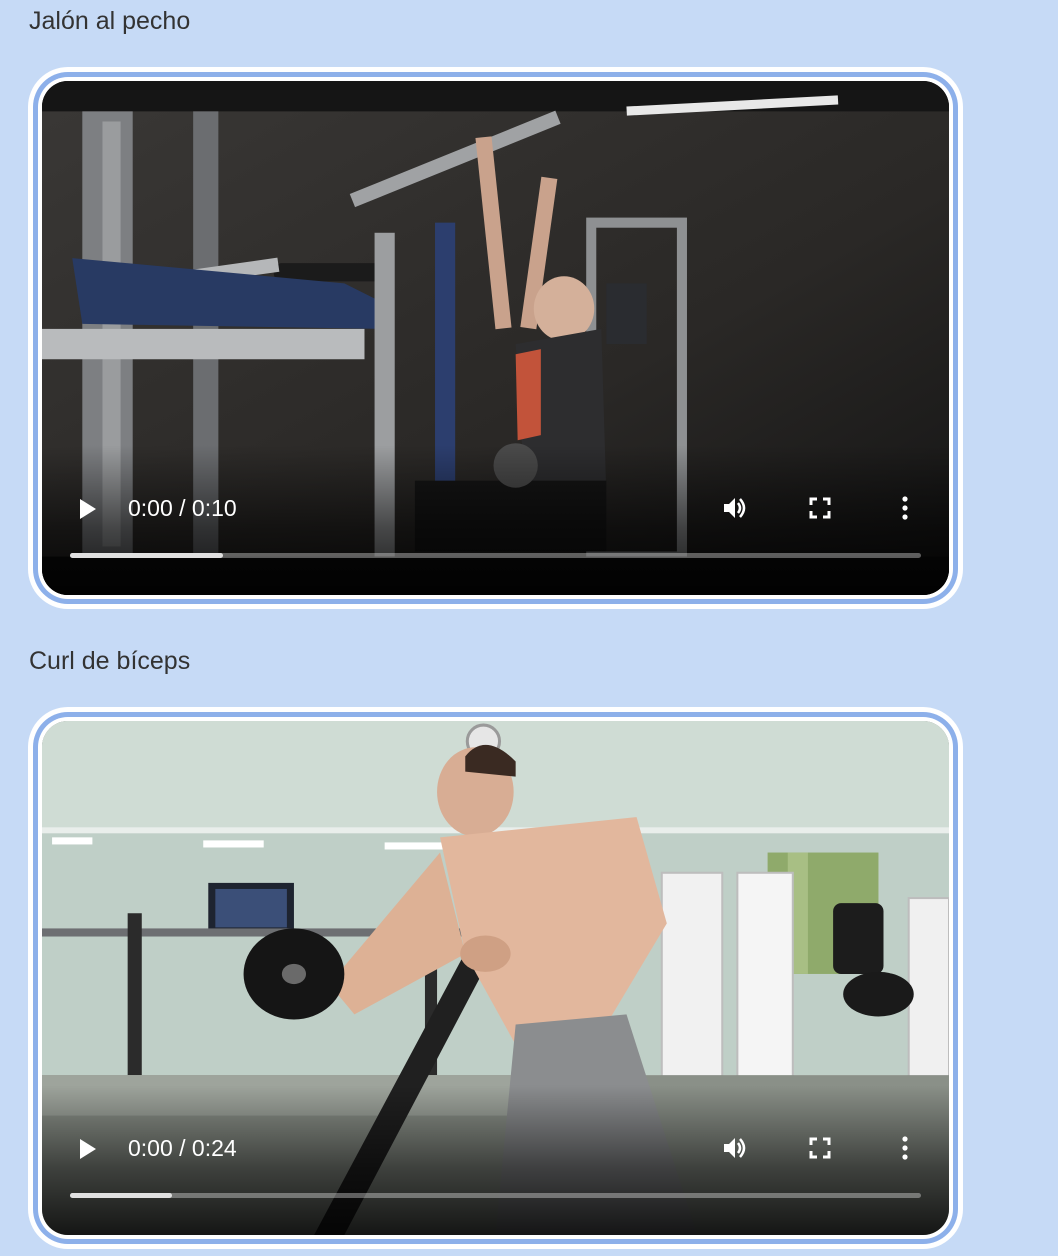  What do you see at coordinates (182, 508) in the screenshot?
I see `time-display: 0:00 / 0:10` at bounding box center [182, 508].